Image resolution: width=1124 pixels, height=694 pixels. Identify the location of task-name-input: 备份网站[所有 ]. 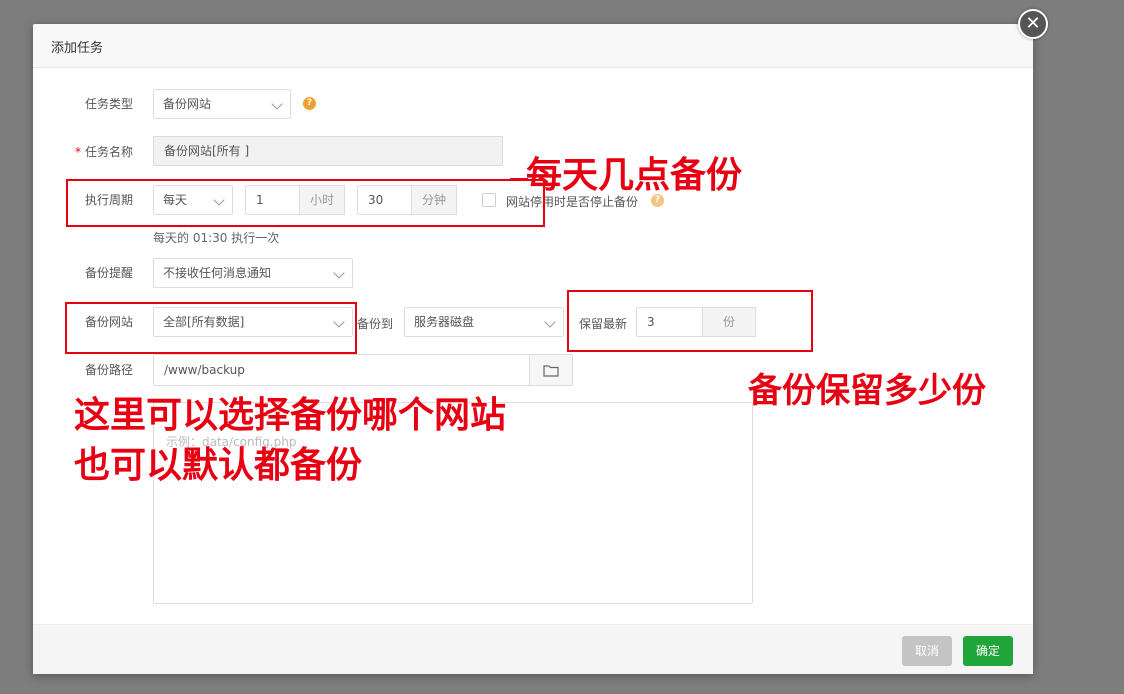
(328, 151).